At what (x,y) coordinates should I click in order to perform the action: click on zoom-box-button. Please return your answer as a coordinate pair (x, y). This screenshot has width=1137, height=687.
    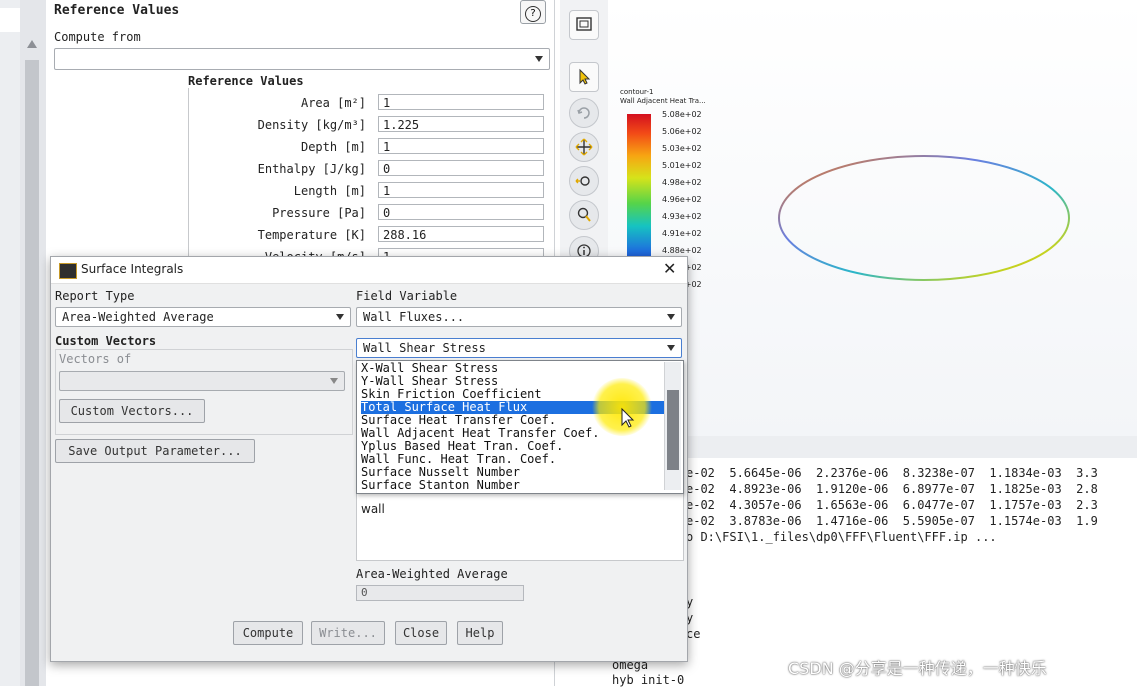
    Looking at the image, I should click on (584, 215).